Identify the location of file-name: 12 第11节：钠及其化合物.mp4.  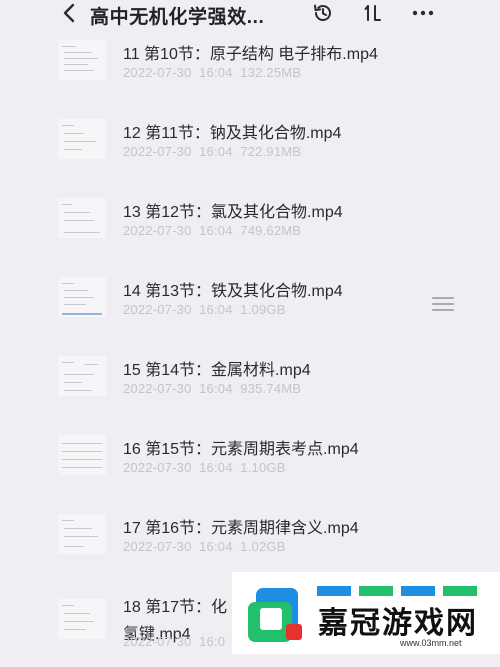
(232, 133).